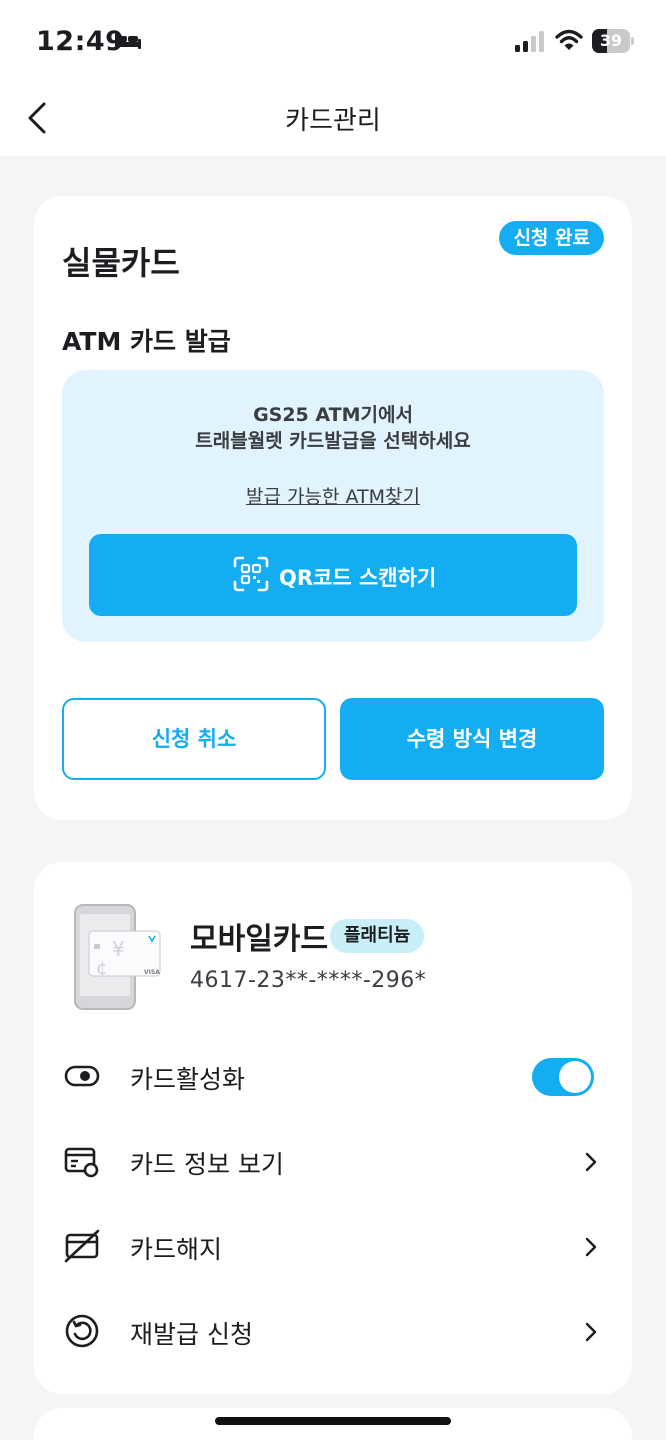  Describe the element at coordinates (81, 1162) in the screenshot. I see `card-info-icon` at that location.